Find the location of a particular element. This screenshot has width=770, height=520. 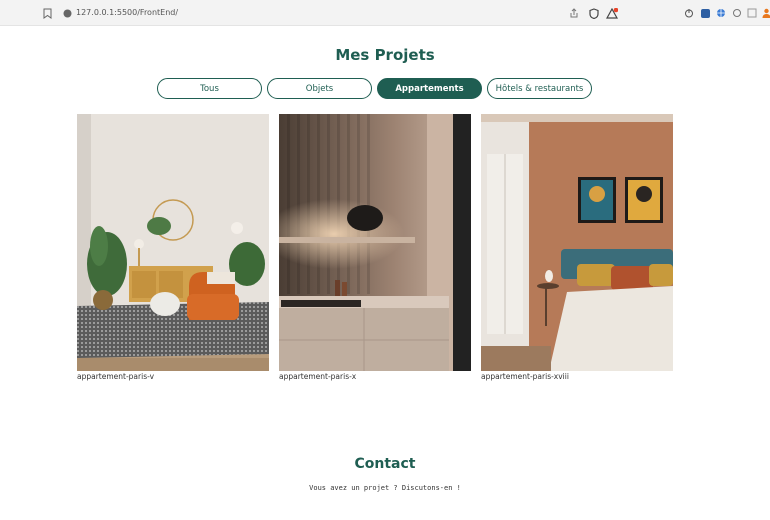

brave-shield-icon is located at coordinates (594, 13).